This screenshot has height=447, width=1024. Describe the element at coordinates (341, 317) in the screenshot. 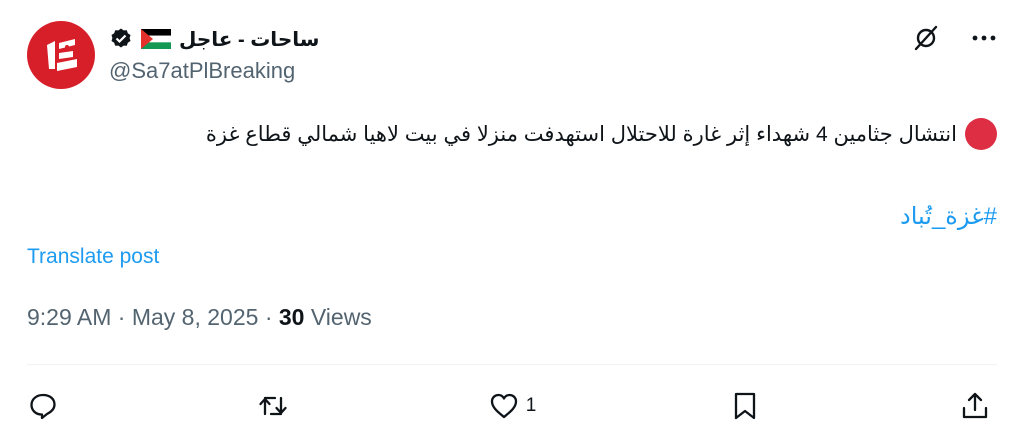

I see `views-label: Views` at that location.